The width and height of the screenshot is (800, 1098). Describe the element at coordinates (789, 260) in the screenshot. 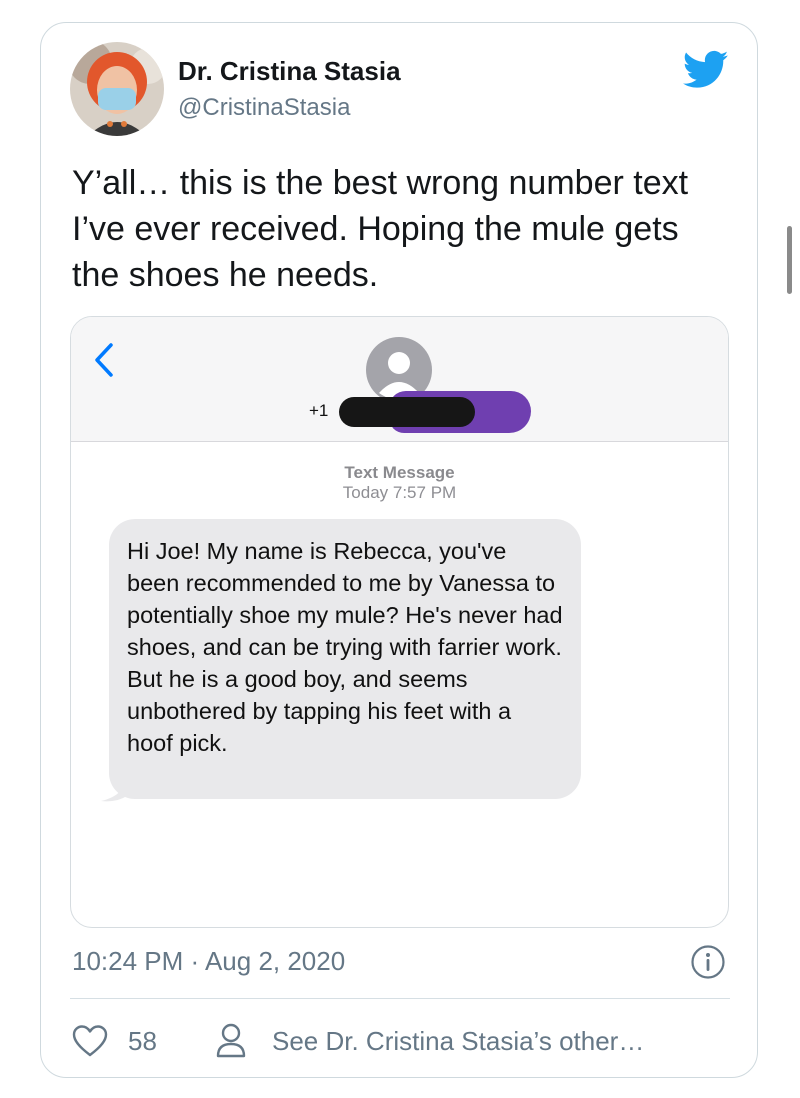

I see `scrollbar` at that location.